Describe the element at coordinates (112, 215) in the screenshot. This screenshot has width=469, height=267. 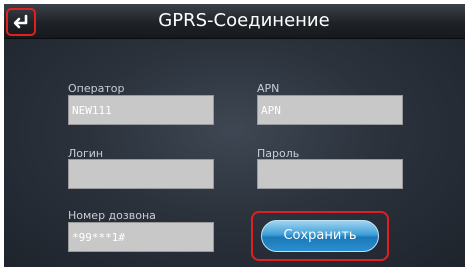
I see `dial-number-label: Номер дозвона` at that location.